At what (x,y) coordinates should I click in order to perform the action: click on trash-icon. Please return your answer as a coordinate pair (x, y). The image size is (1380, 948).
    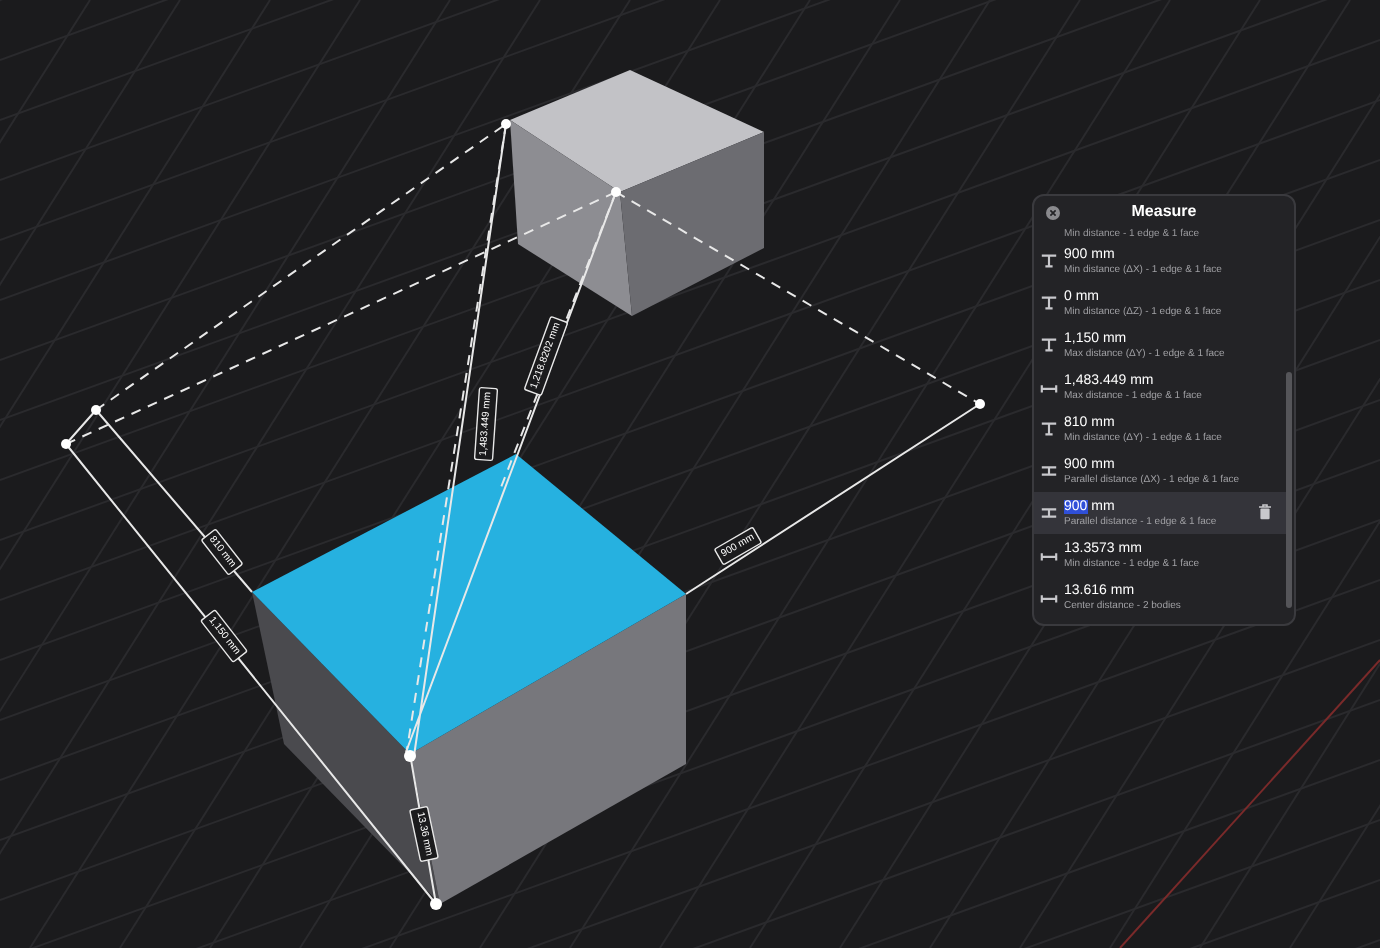
    Looking at the image, I should click on (1265, 512).